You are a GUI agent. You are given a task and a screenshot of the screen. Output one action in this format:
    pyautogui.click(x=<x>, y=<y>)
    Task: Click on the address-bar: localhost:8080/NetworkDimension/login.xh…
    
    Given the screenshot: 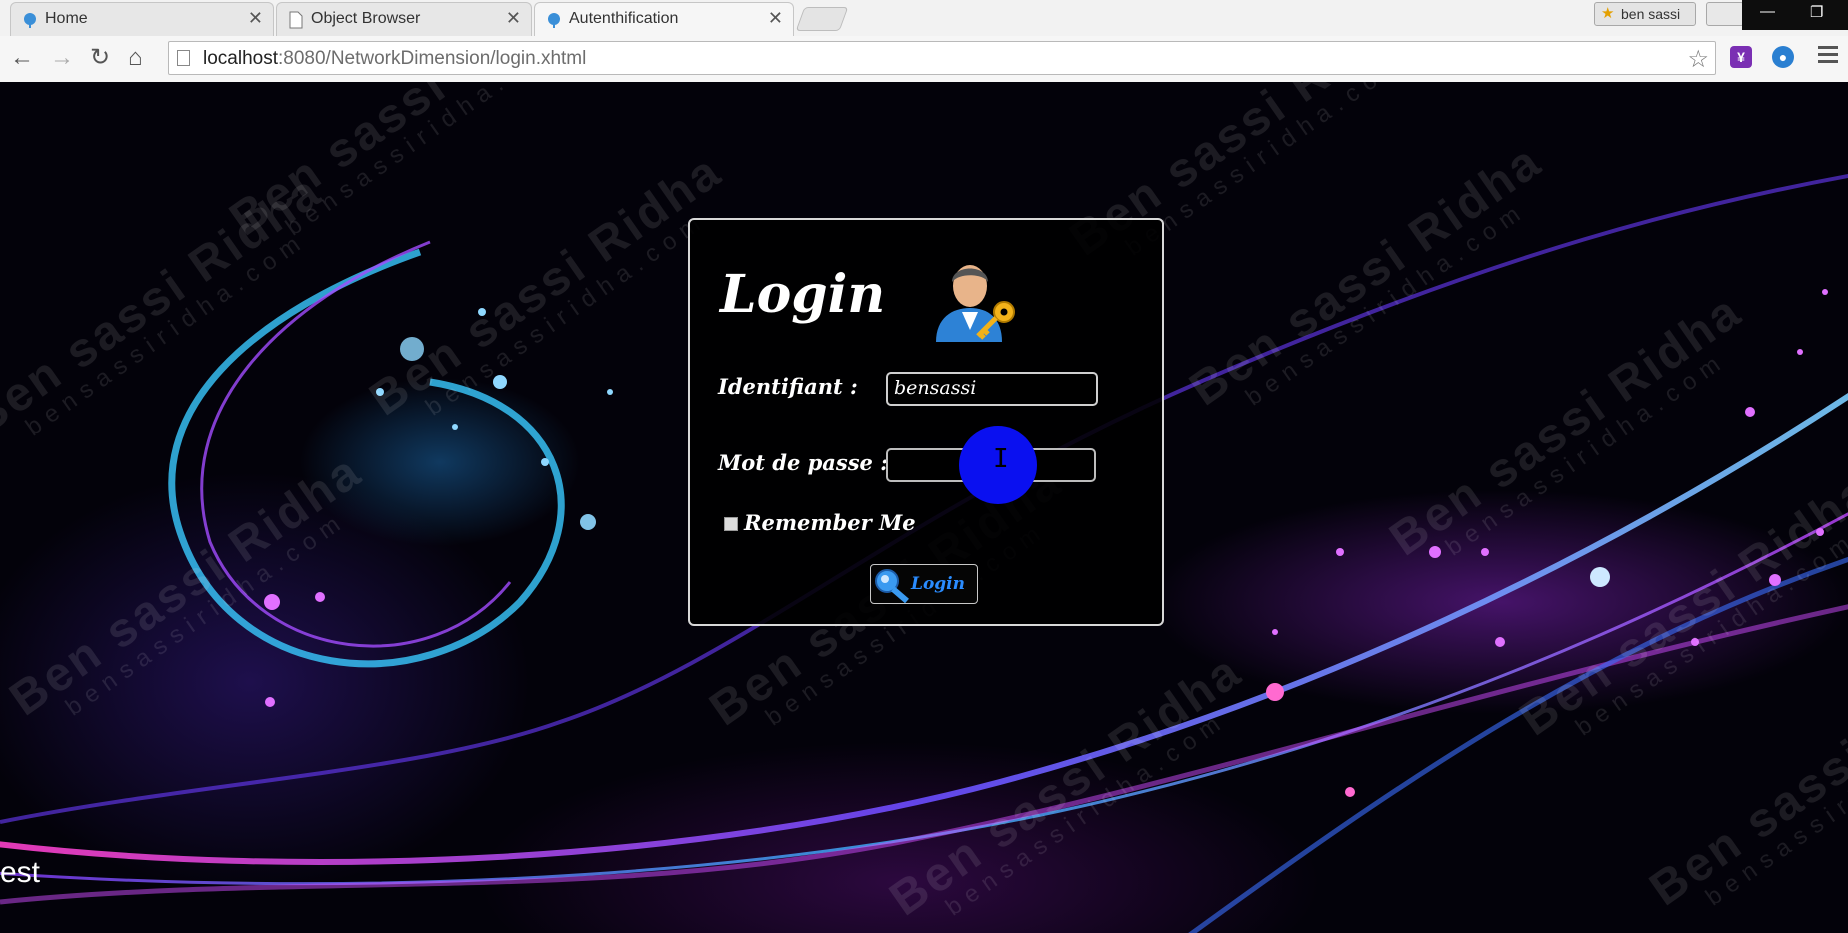 What is the action you would take?
    pyautogui.click(x=942, y=58)
    